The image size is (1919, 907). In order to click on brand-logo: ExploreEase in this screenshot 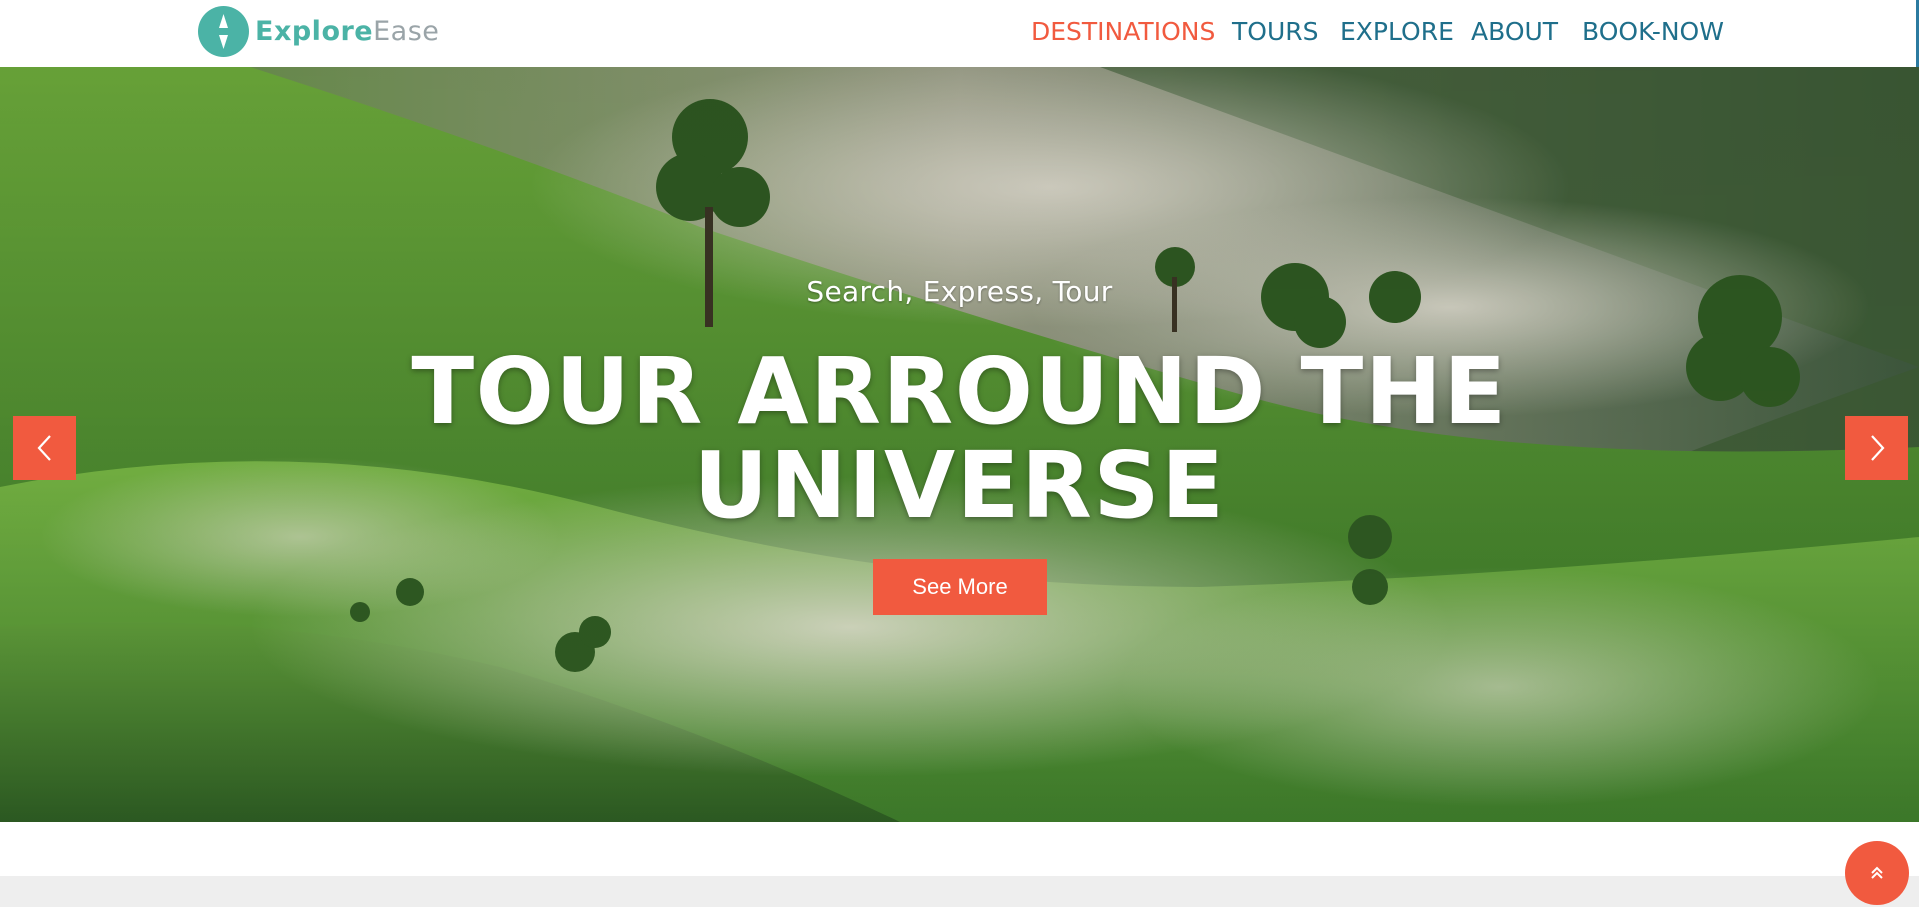, I will do `click(318, 31)`.